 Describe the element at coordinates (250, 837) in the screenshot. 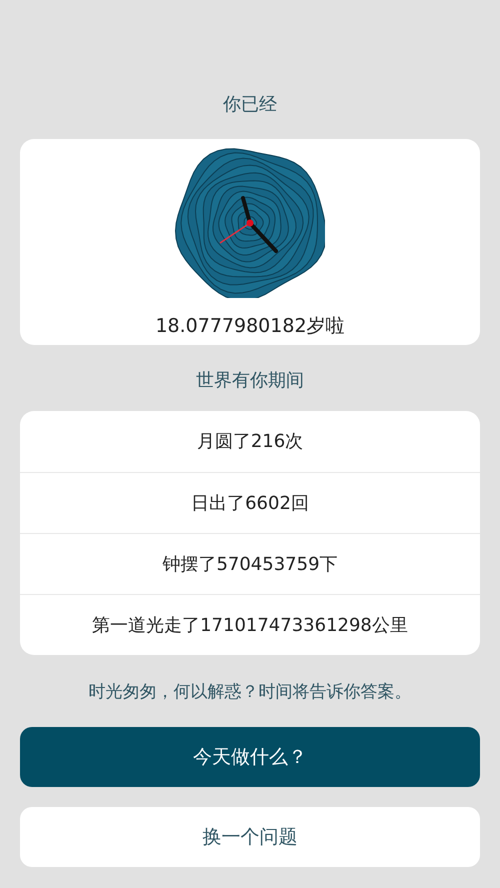

I see `secondary-button: 换一个问题` at that location.